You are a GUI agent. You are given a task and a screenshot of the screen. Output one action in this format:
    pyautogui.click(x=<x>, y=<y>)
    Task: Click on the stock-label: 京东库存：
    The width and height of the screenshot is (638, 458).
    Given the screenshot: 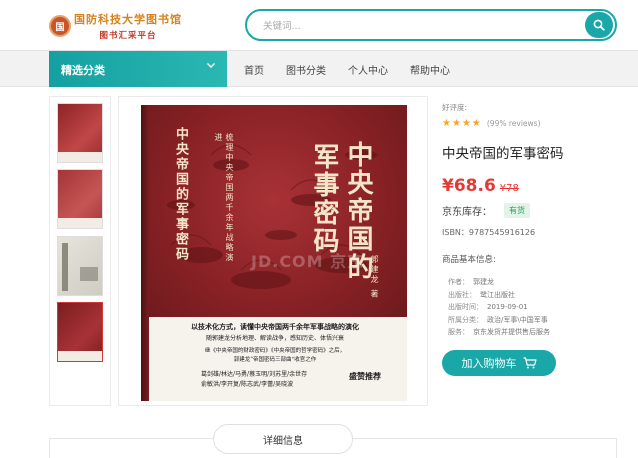 What is the action you would take?
    pyautogui.click(x=467, y=212)
    